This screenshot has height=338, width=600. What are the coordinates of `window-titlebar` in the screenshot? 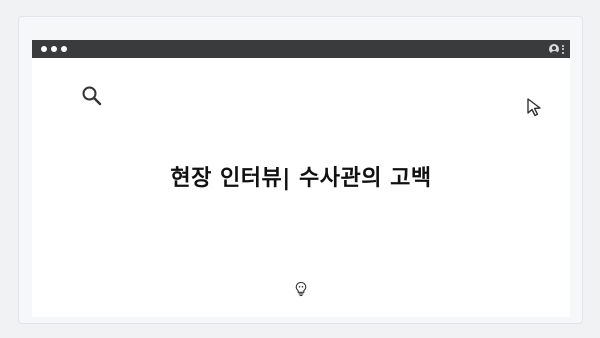 It's located at (301, 49).